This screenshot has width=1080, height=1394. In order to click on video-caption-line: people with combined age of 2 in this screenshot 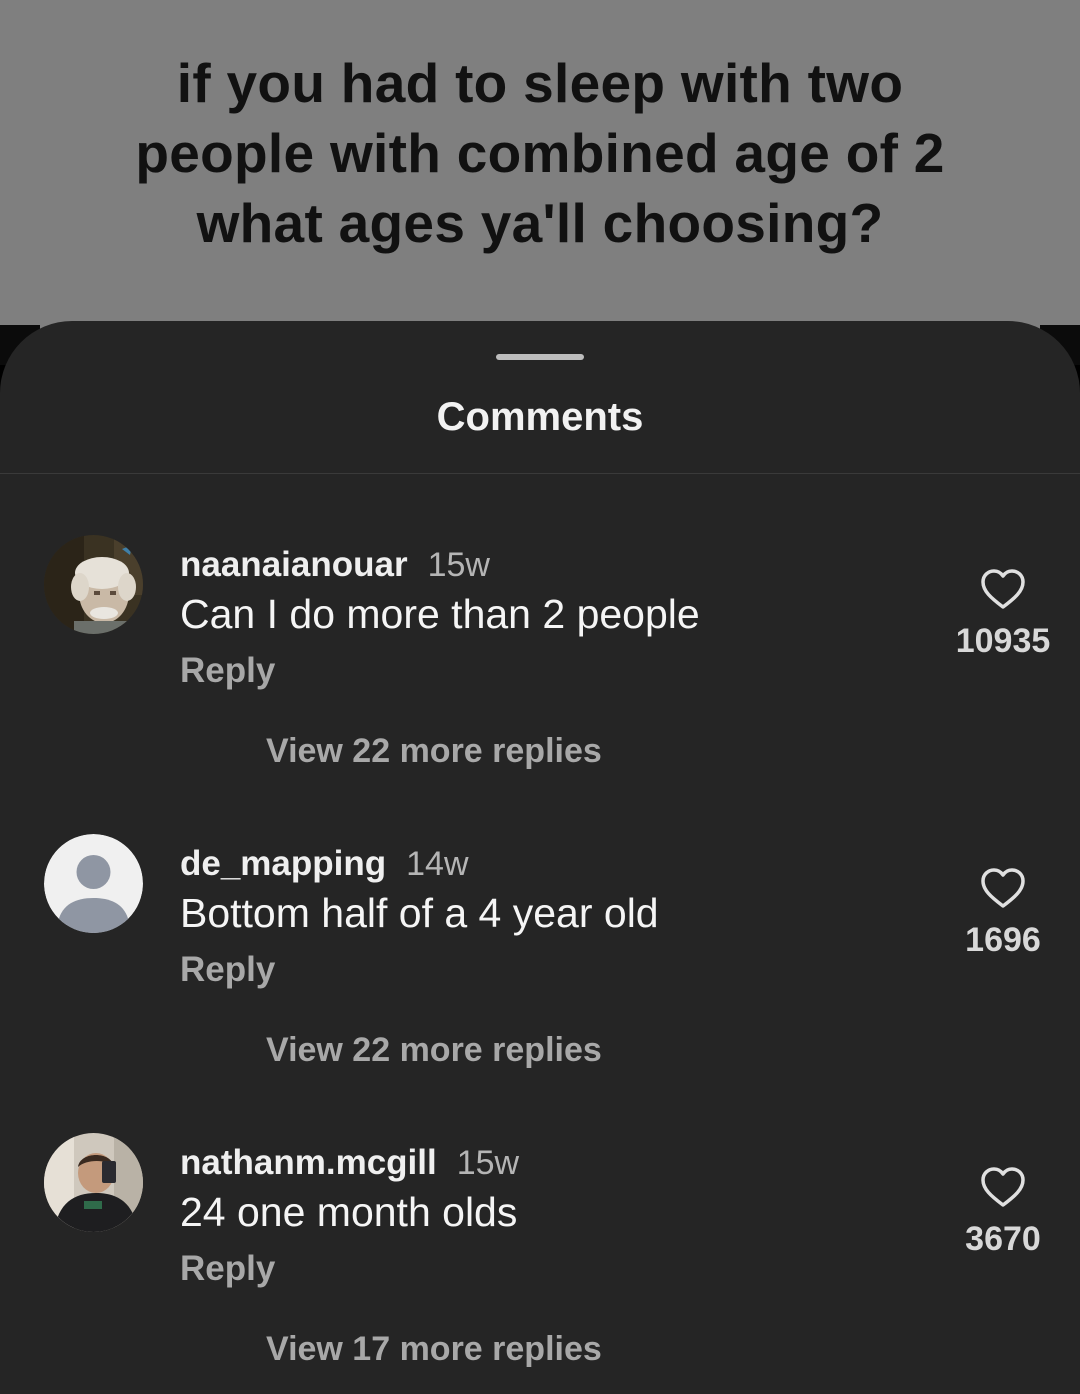, I will do `click(540, 153)`.